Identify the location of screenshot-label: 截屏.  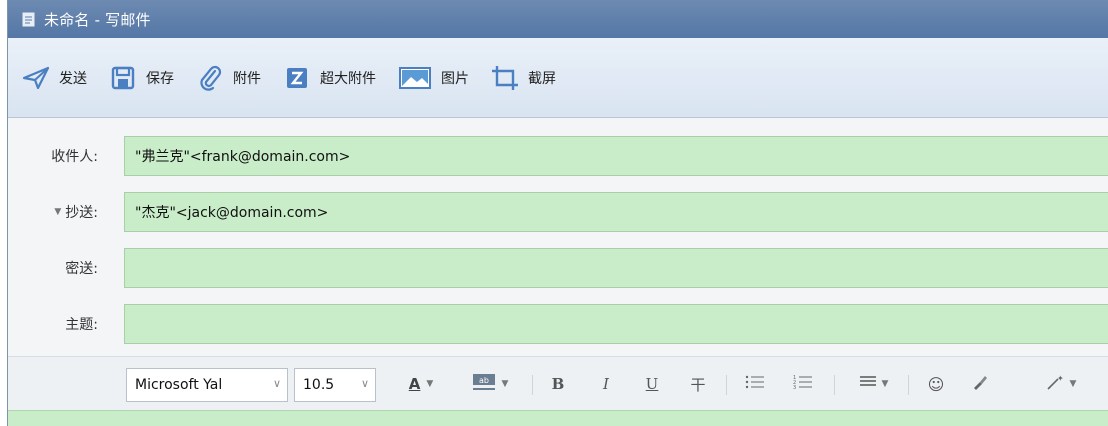
(542, 78).